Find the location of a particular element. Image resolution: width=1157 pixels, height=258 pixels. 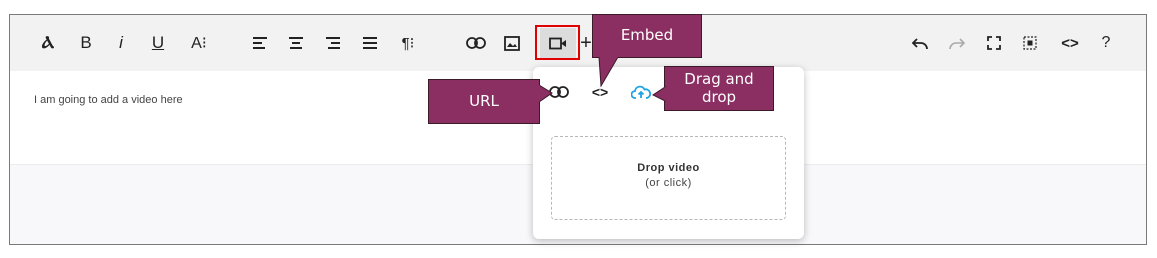

redo-icon is located at coordinates (957, 43).